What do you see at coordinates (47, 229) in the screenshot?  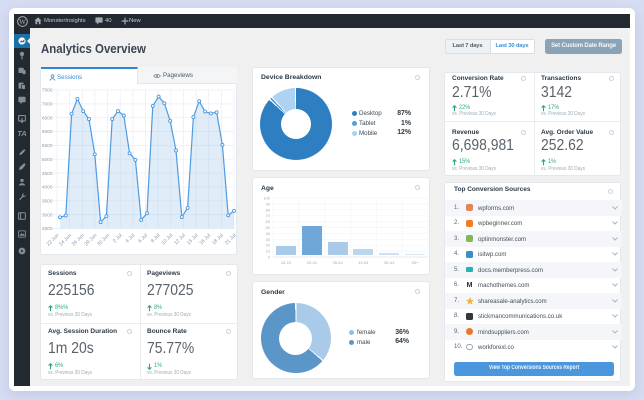 I see `svg-text: 2500` at bounding box center [47, 229].